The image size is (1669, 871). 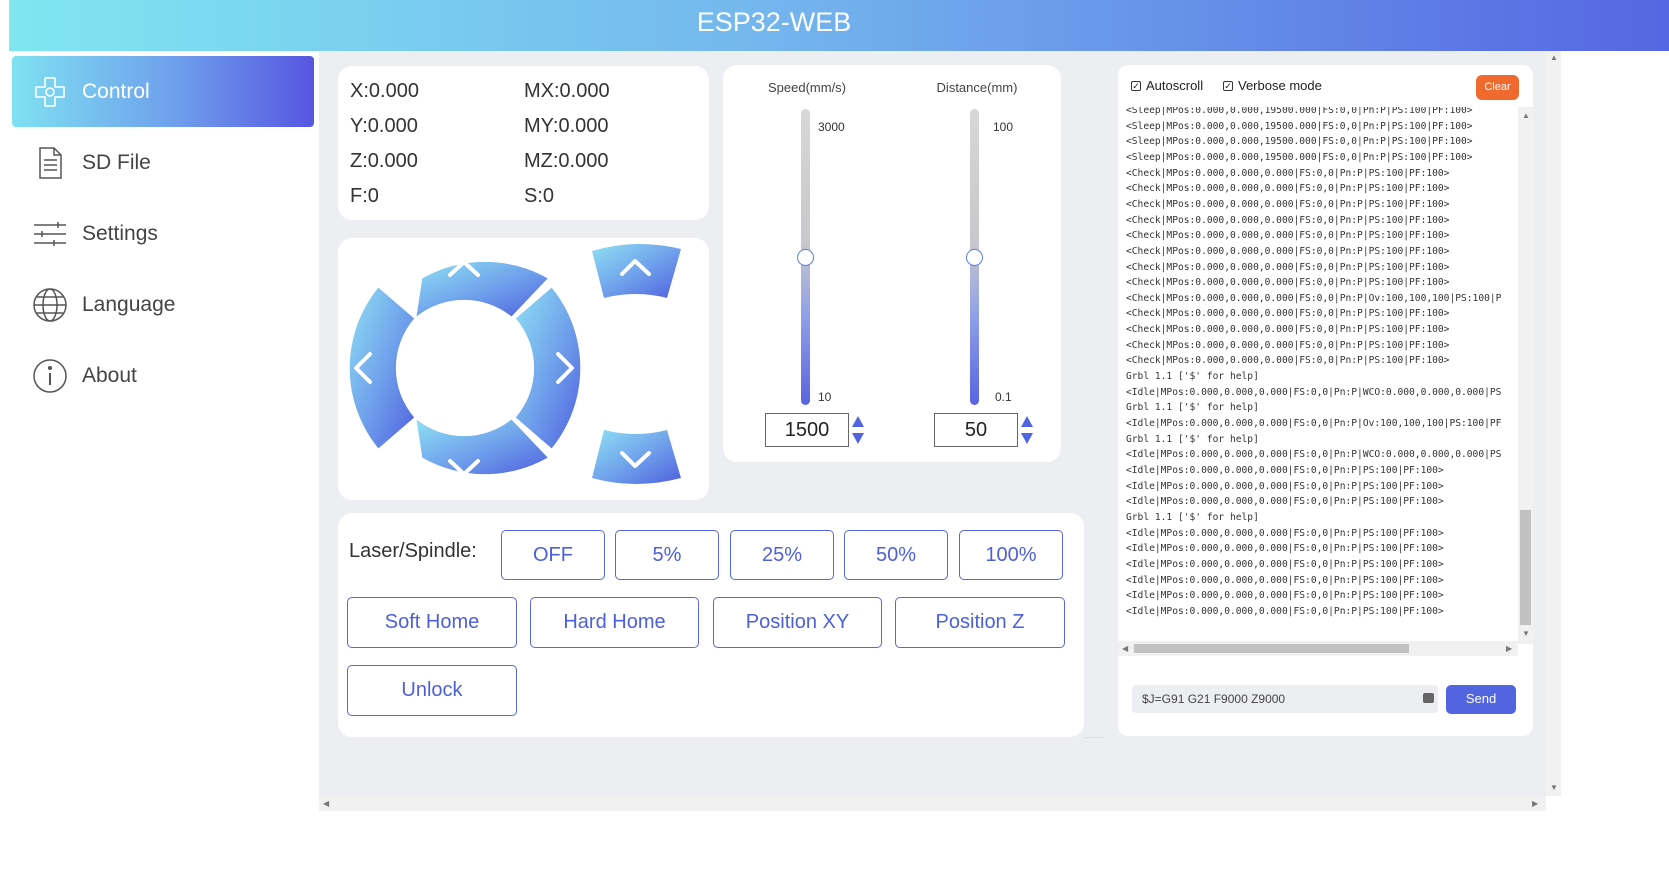 What do you see at coordinates (932, 803) in the screenshot?
I see `page-horizontal-scrollbar: ◀ ▶` at bounding box center [932, 803].